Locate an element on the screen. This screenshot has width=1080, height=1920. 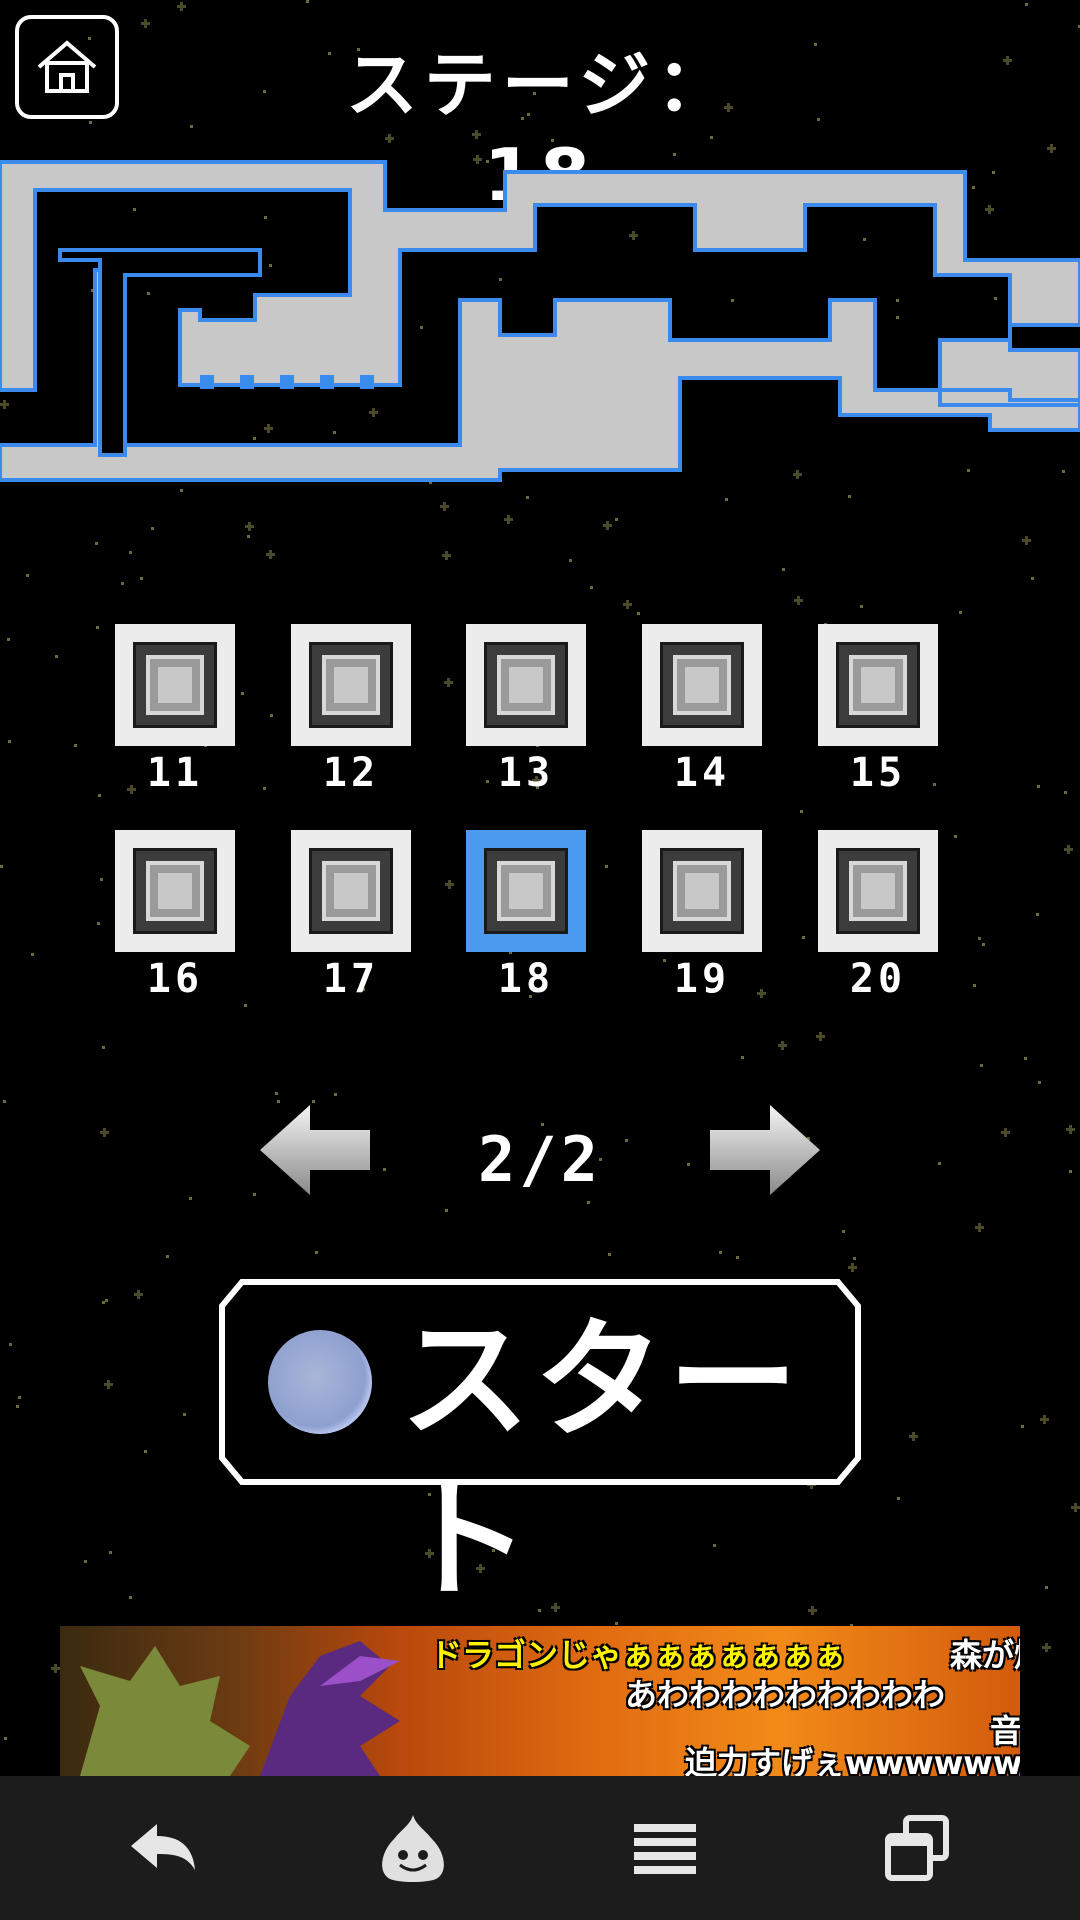
recent-apps-icon is located at coordinates (917, 1848).